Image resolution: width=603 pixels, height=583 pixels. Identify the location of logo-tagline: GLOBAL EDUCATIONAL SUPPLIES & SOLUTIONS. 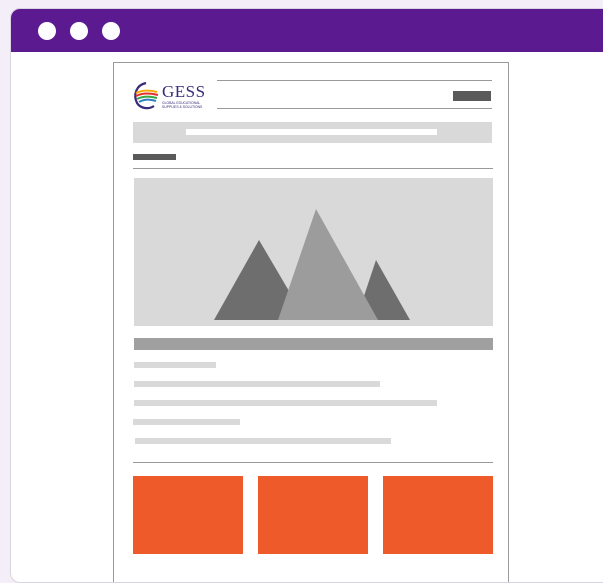
(182, 105).